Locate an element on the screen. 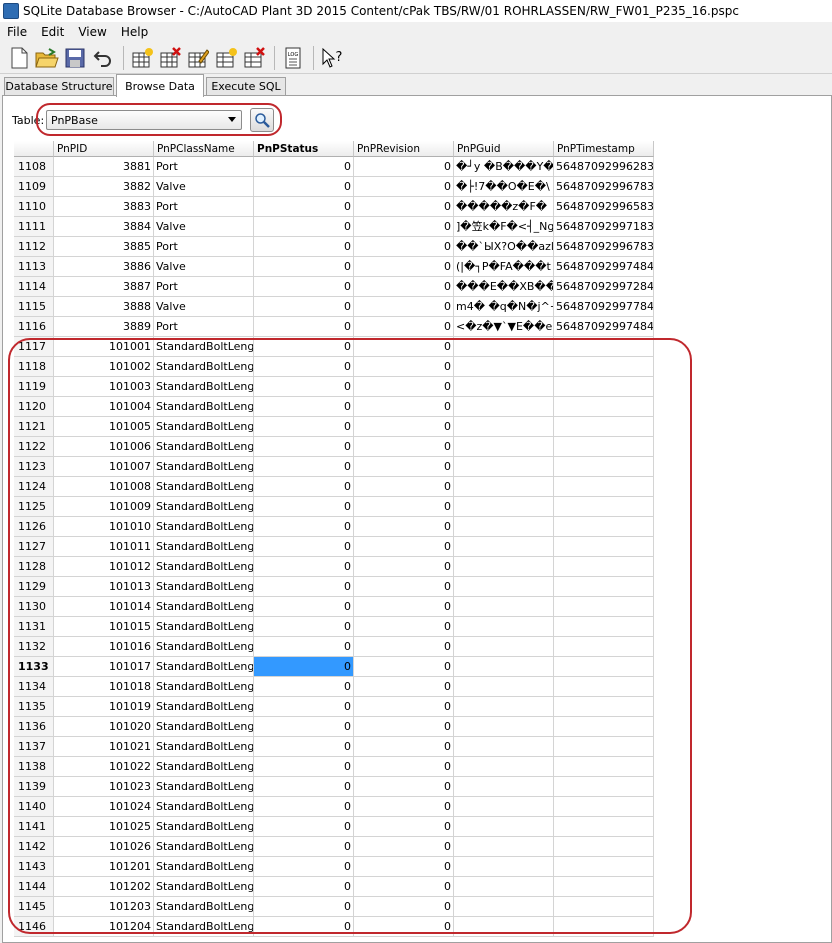  cell-pnpid: 101204 is located at coordinates (104, 927).